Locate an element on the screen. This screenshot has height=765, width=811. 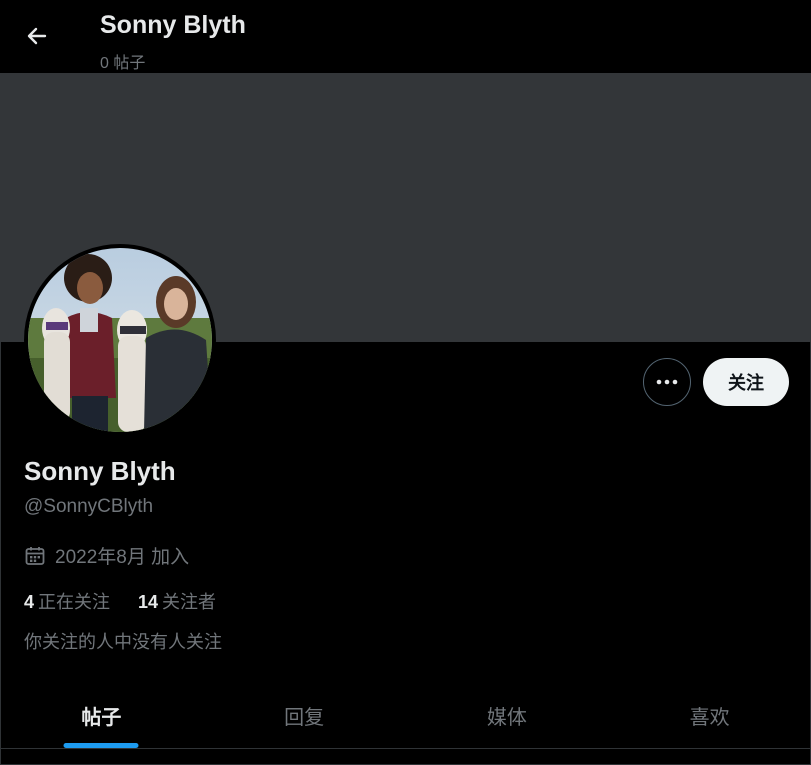
display-name: Sonny Blyth is located at coordinates (100, 471).